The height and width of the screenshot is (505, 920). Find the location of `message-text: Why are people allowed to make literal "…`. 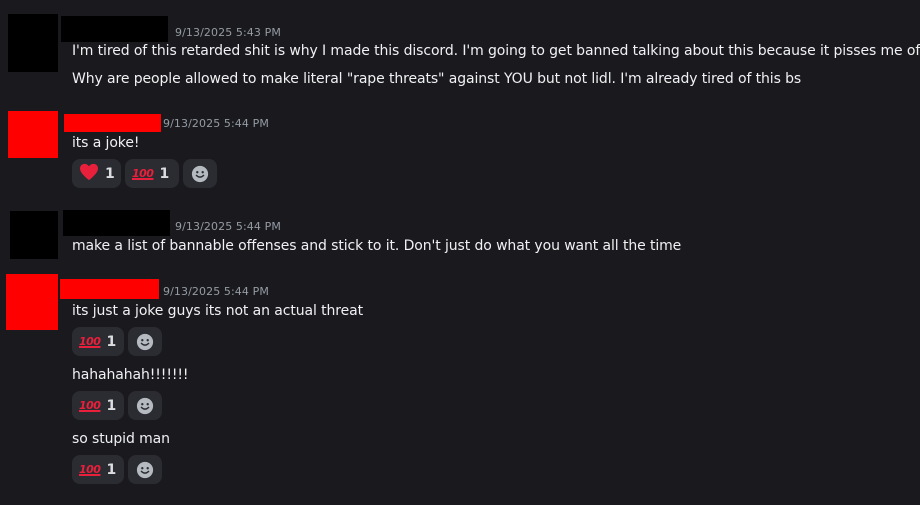

message-text: Why are people allowed to make literal "… is located at coordinates (437, 79).